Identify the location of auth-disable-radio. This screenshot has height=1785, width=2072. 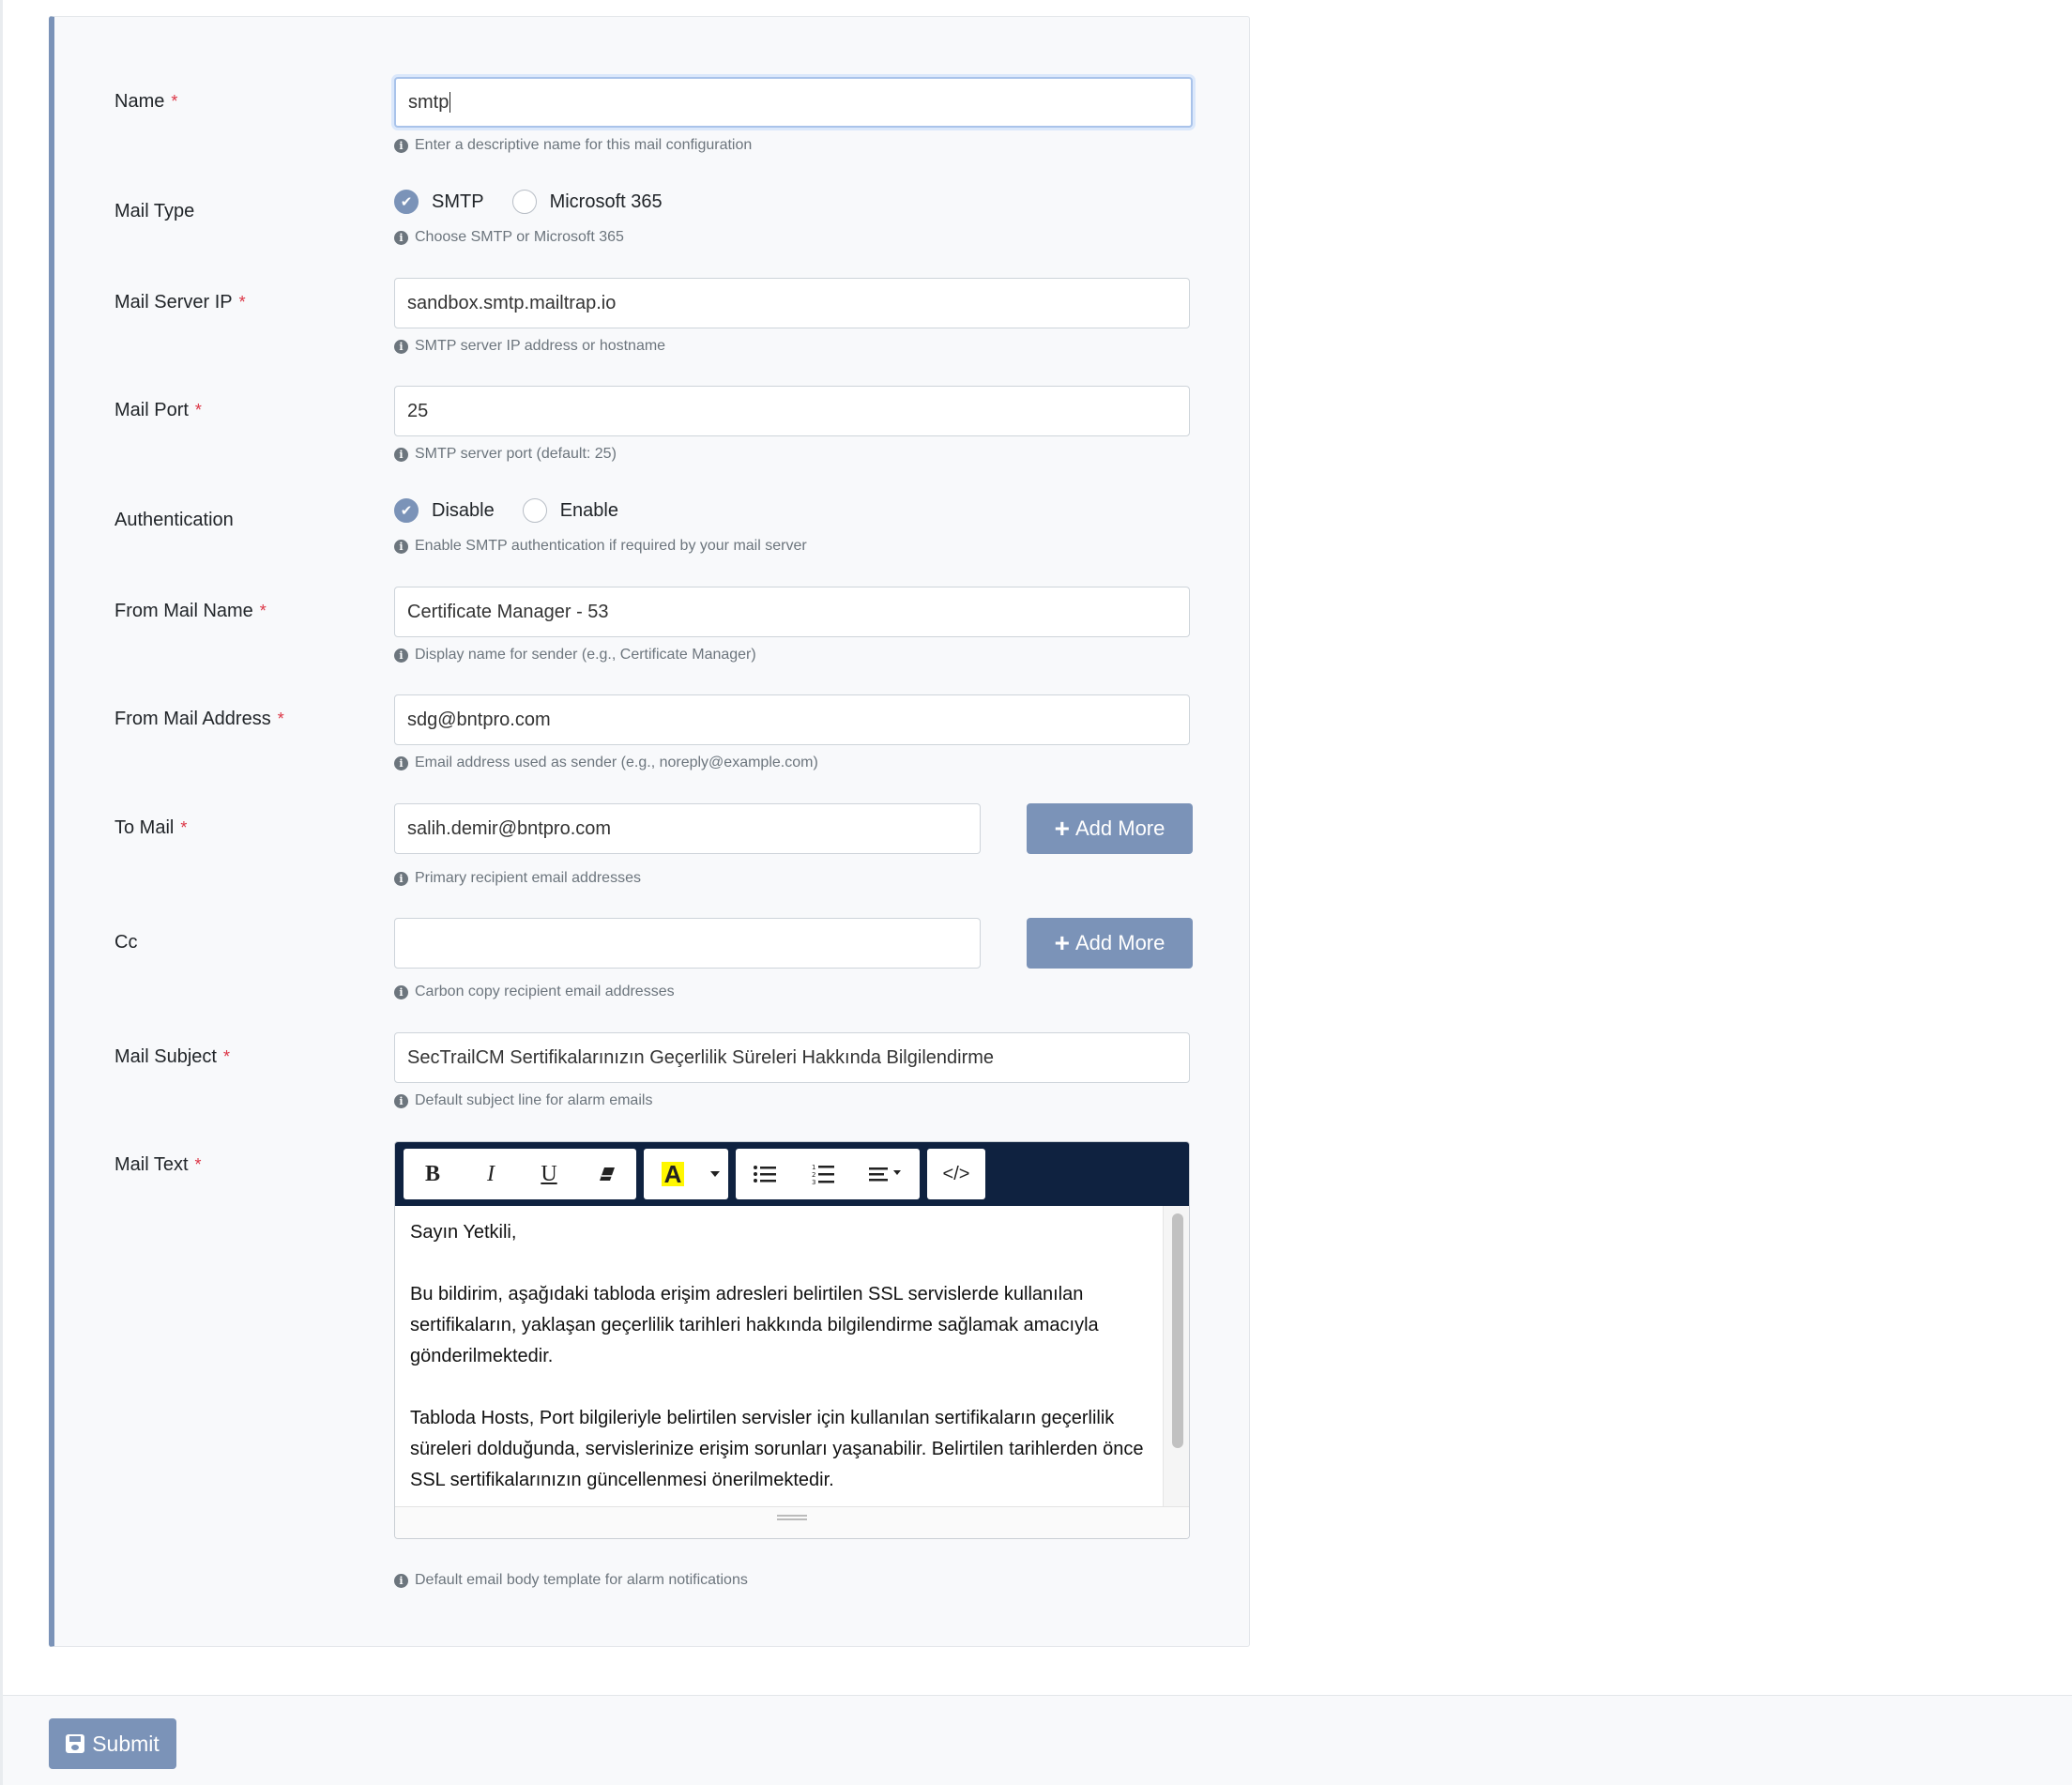
(406, 510).